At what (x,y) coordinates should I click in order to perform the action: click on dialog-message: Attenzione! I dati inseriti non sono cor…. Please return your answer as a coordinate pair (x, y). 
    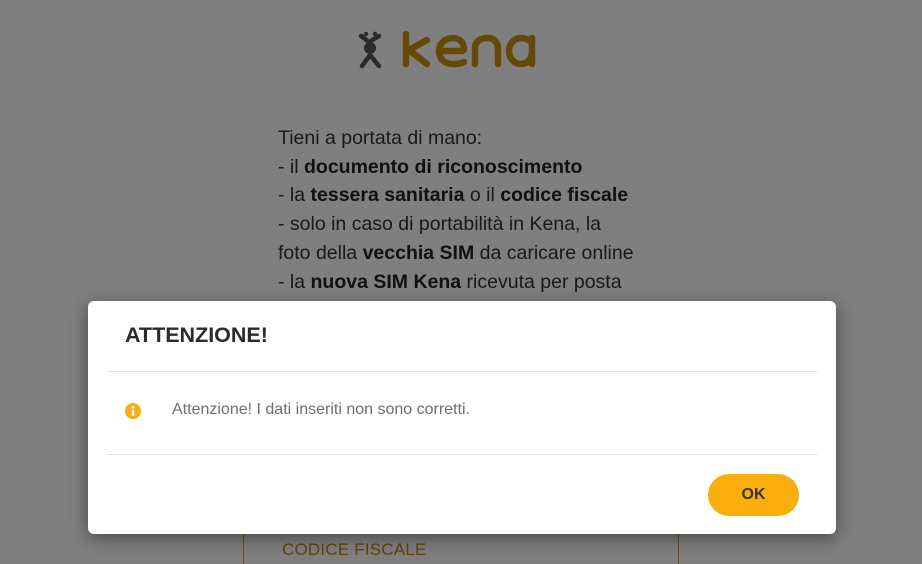
    Looking at the image, I should click on (321, 409).